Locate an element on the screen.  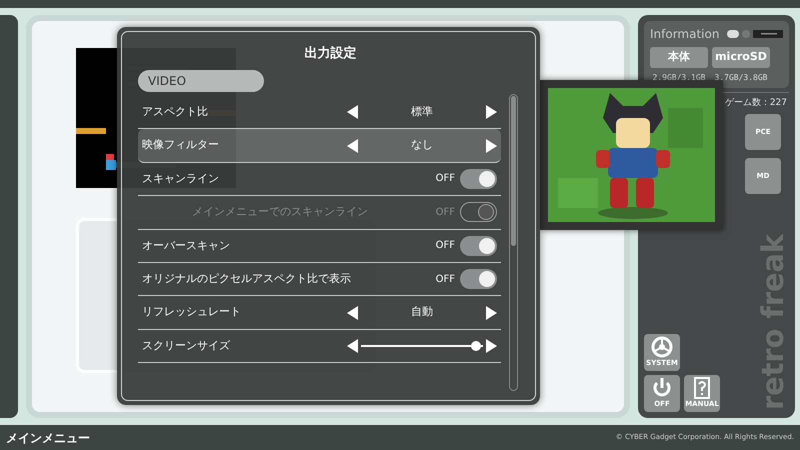
scrollbar is located at coordinates (513, 242).